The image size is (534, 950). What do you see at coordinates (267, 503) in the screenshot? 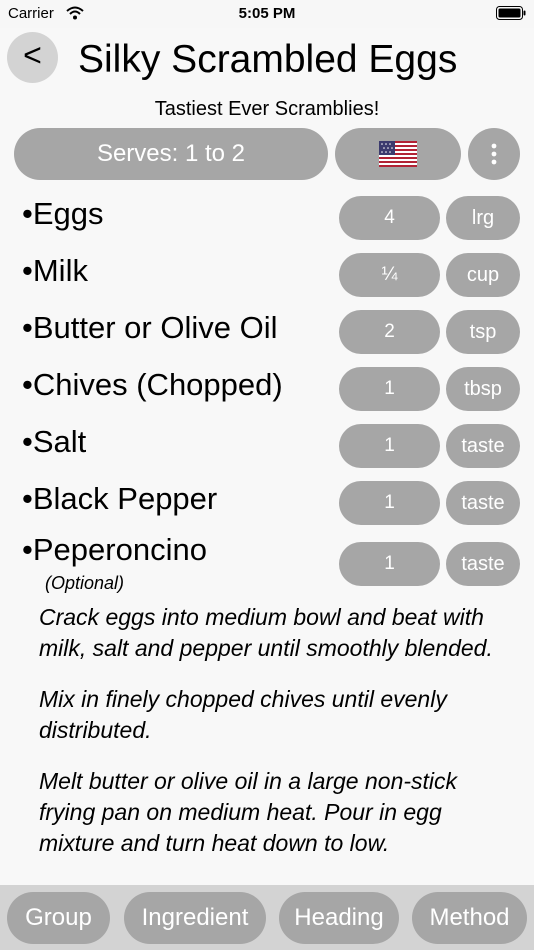
I see `ingredient-row: •Black Pepper 1 taste` at bounding box center [267, 503].